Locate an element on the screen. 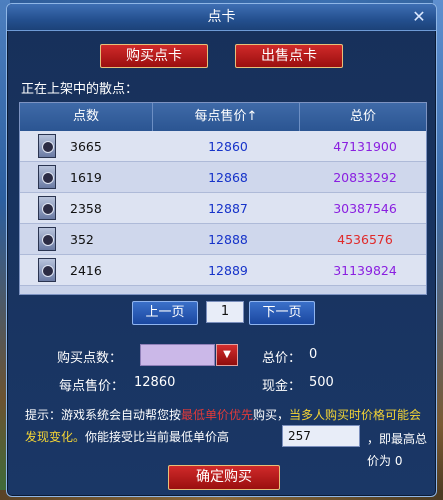 Image resolution: width=443 pixels, height=500 pixels. row-unit-price: 12889 is located at coordinates (228, 270).